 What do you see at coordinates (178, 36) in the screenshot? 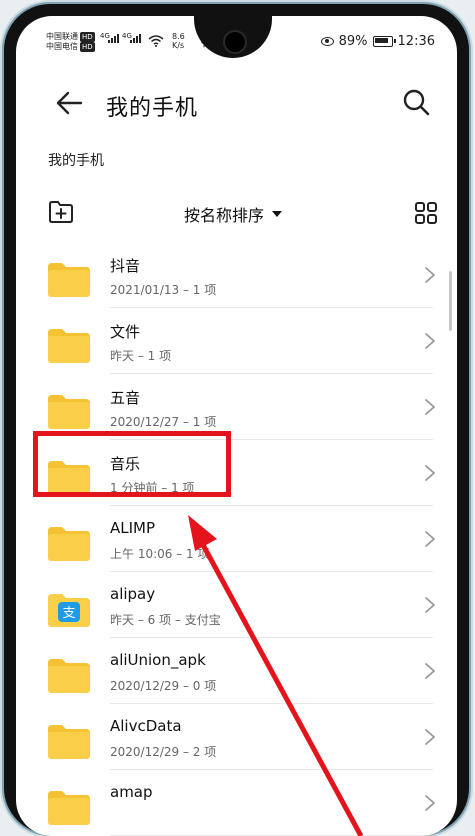
I see `speed-value: 8.6` at bounding box center [178, 36].